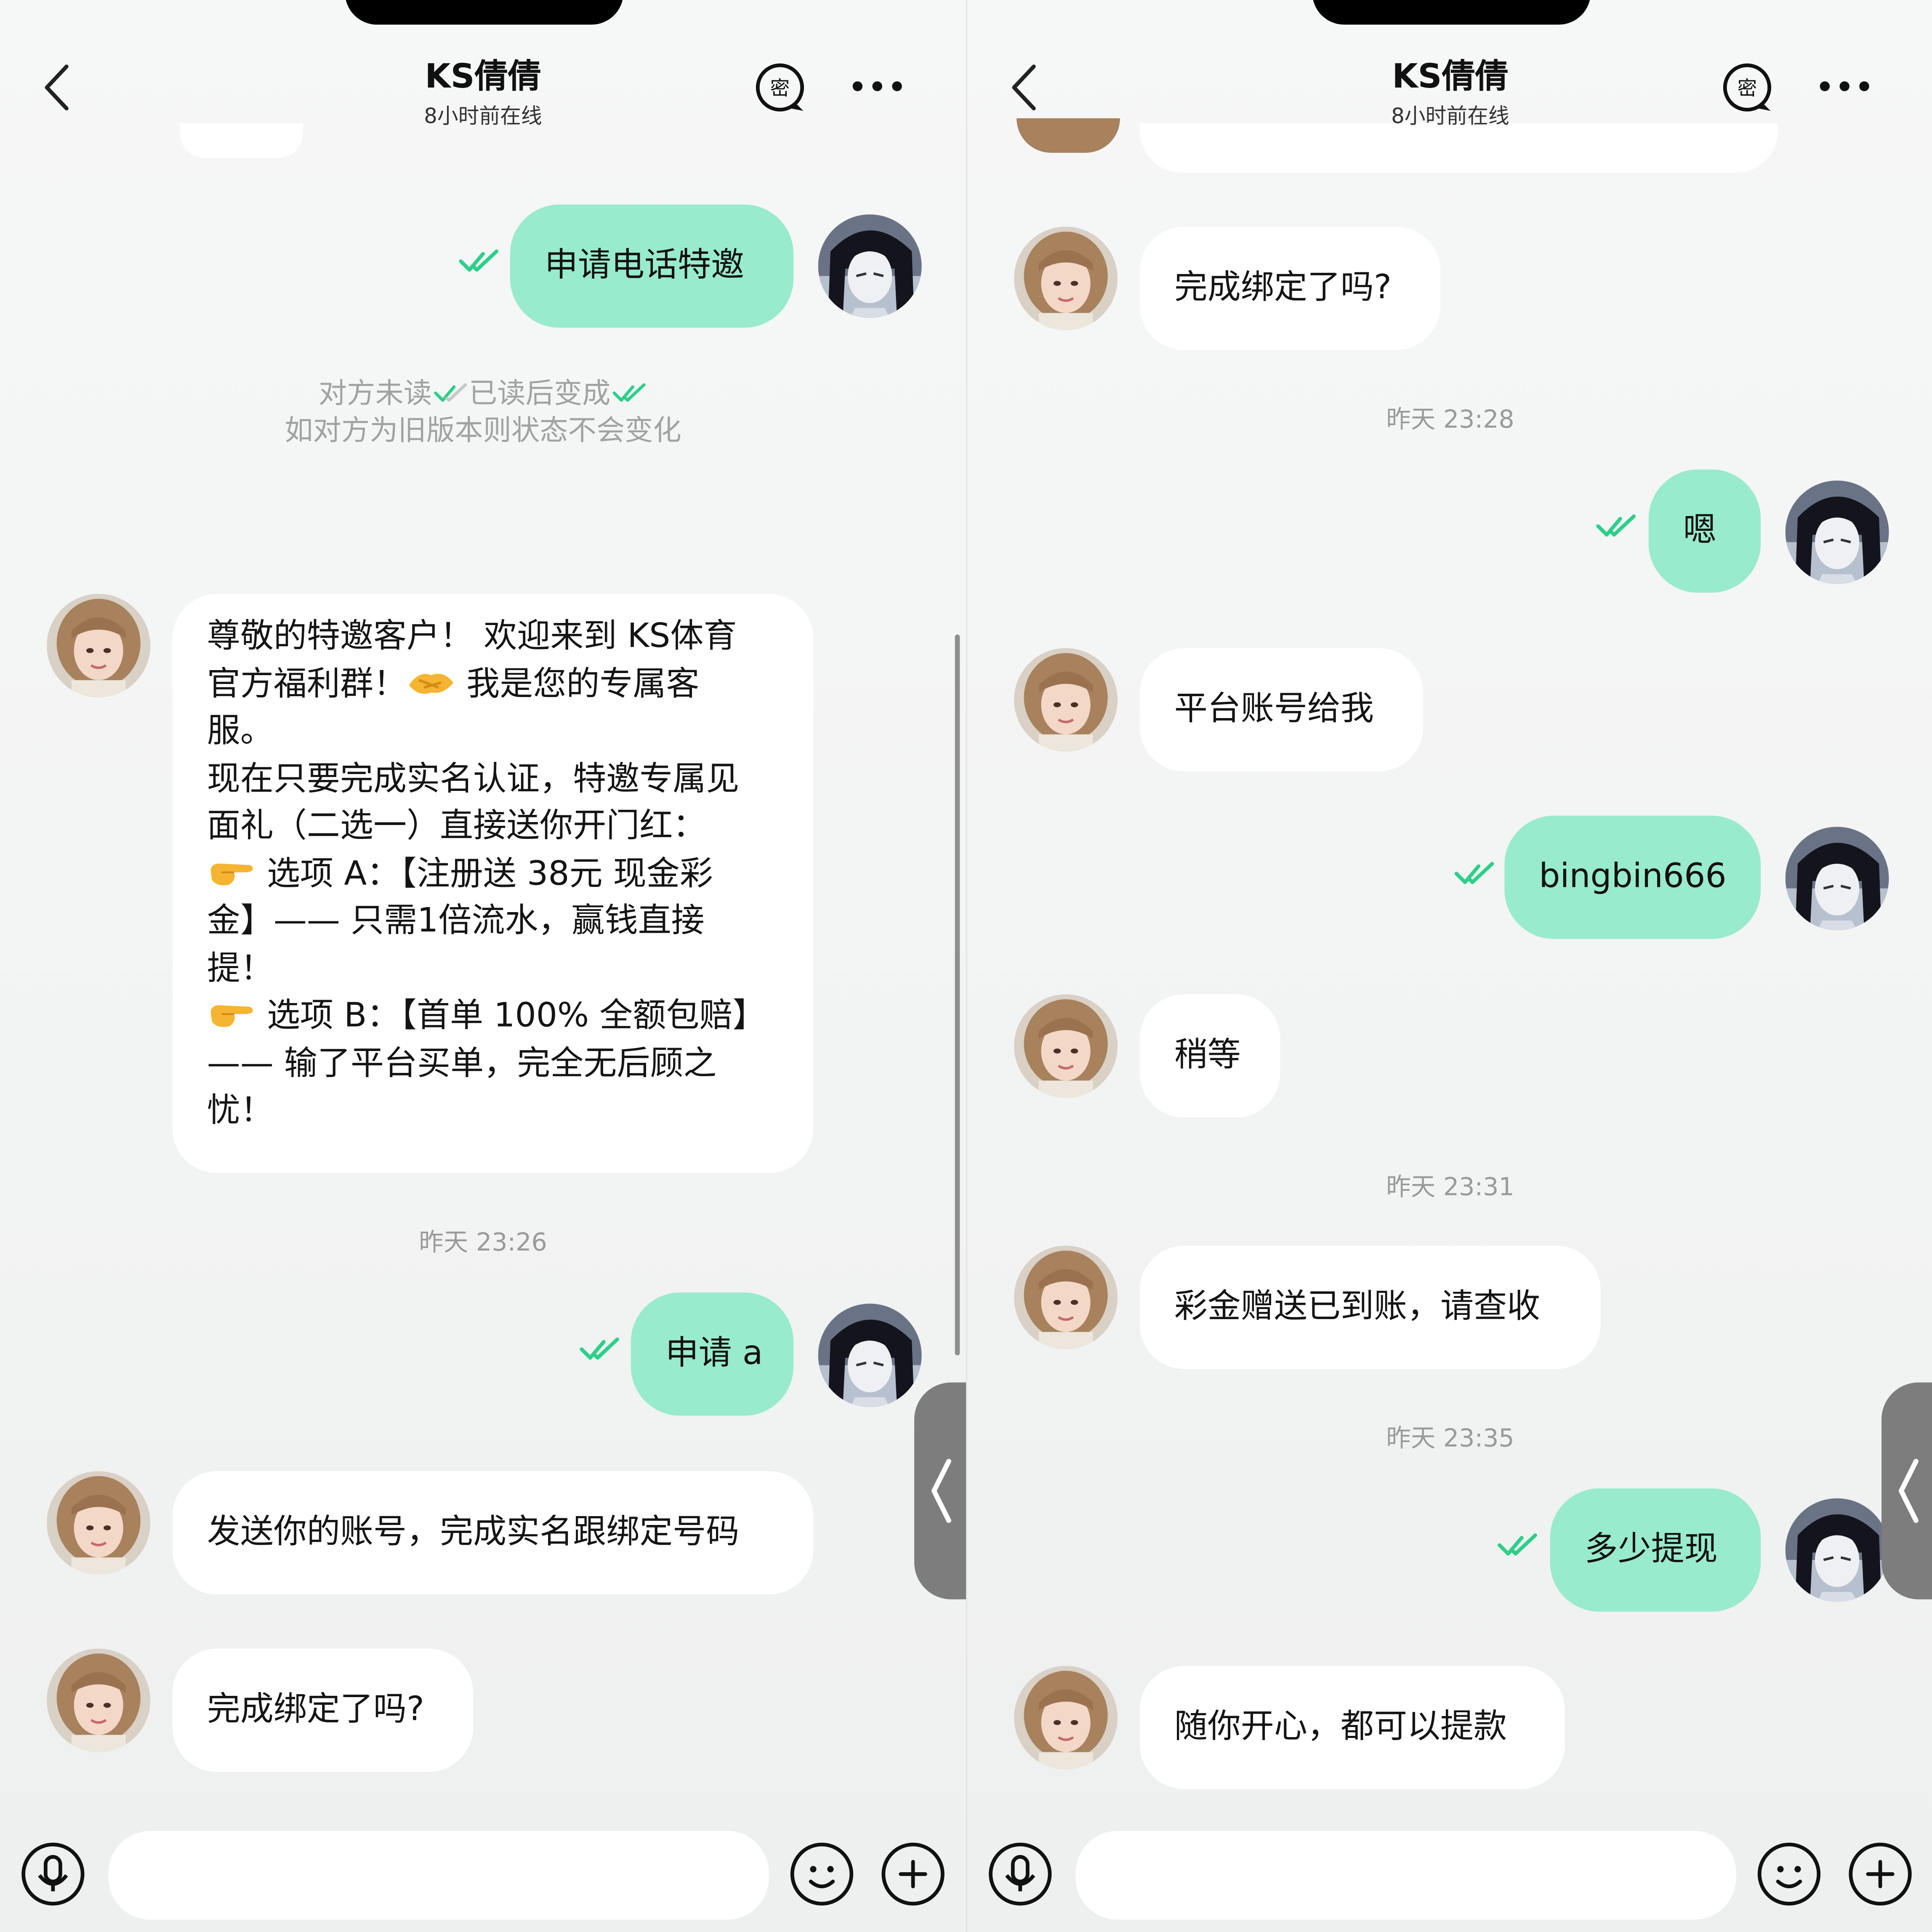 The height and width of the screenshot is (1932, 1932). What do you see at coordinates (241, 731) in the screenshot?
I see `welcome-line: 服。` at bounding box center [241, 731].